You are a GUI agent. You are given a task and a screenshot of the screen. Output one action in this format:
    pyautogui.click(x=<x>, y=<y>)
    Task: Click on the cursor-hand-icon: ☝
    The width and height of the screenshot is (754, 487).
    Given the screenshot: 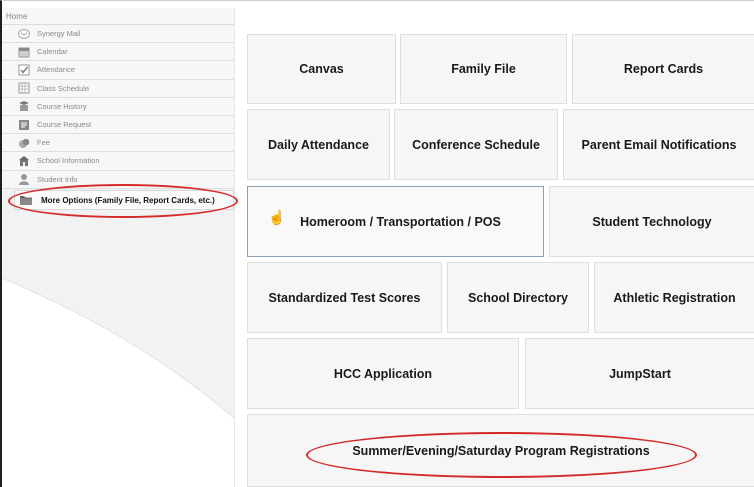 What is the action you would take?
    pyautogui.click(x=277, y=217)
    